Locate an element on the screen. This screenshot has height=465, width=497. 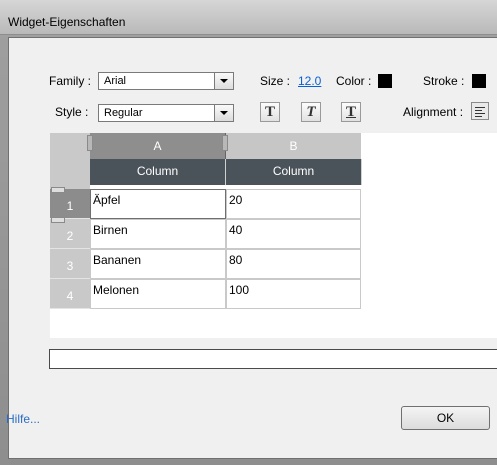
family-label: Family : is located at coordinates (70, 81).